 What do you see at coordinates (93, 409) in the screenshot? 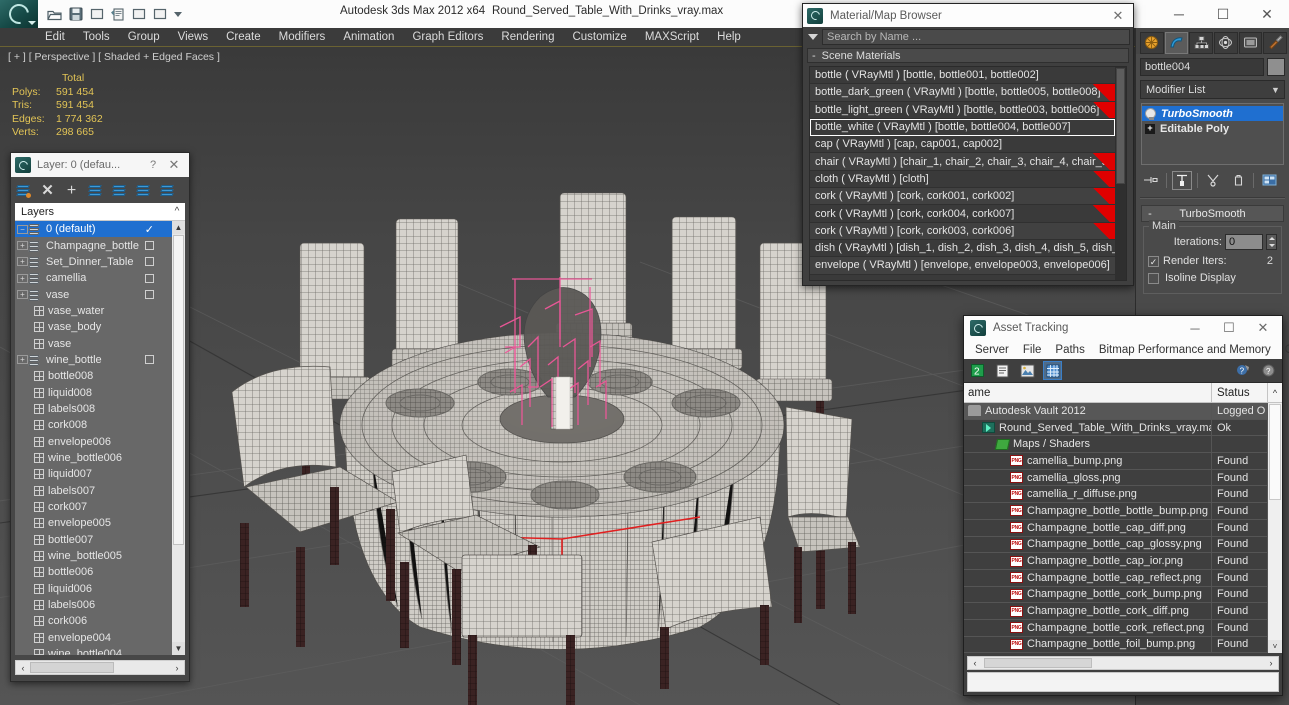
I see `layer-row: labels008` at bounding box center [93, 409].